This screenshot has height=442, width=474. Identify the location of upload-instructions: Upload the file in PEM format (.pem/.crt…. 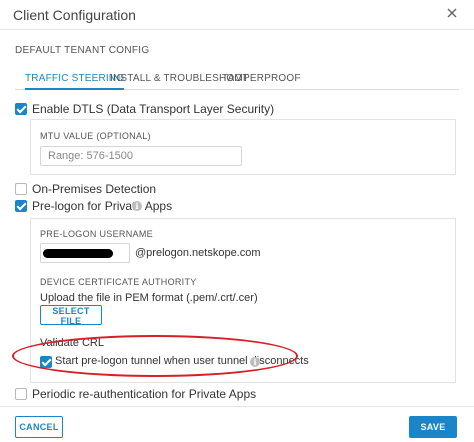
(149, 298).